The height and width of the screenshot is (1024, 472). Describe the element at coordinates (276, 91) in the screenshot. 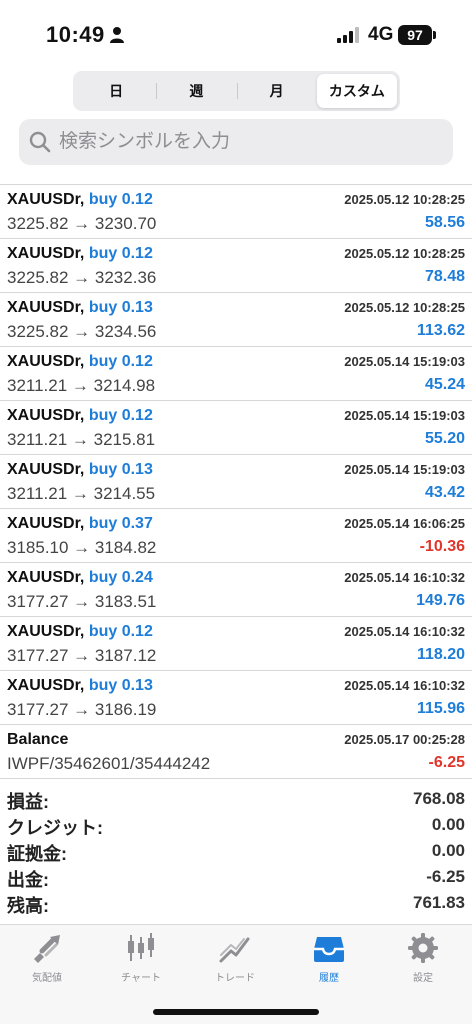

I see `tab-month: 月` at that location.